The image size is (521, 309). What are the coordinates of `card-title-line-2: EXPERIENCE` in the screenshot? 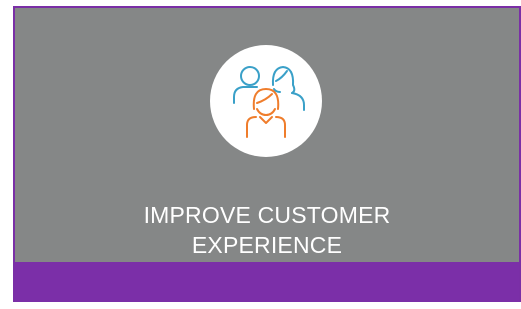 It's located at (267, 245).